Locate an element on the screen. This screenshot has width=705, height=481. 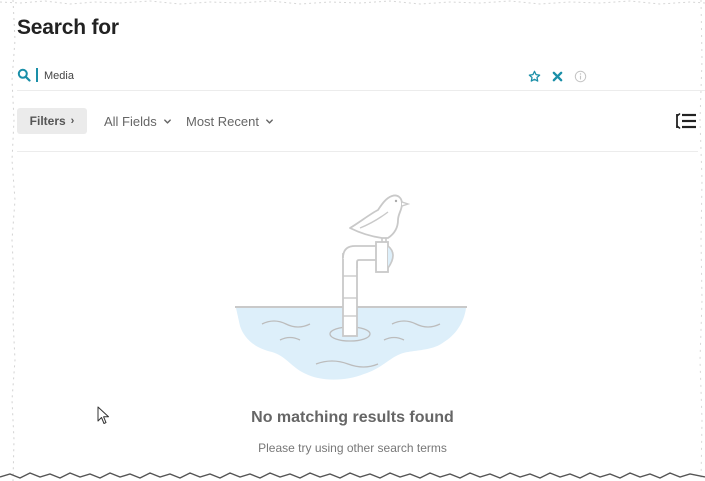
search-icon is located at coordinates (24, 75).